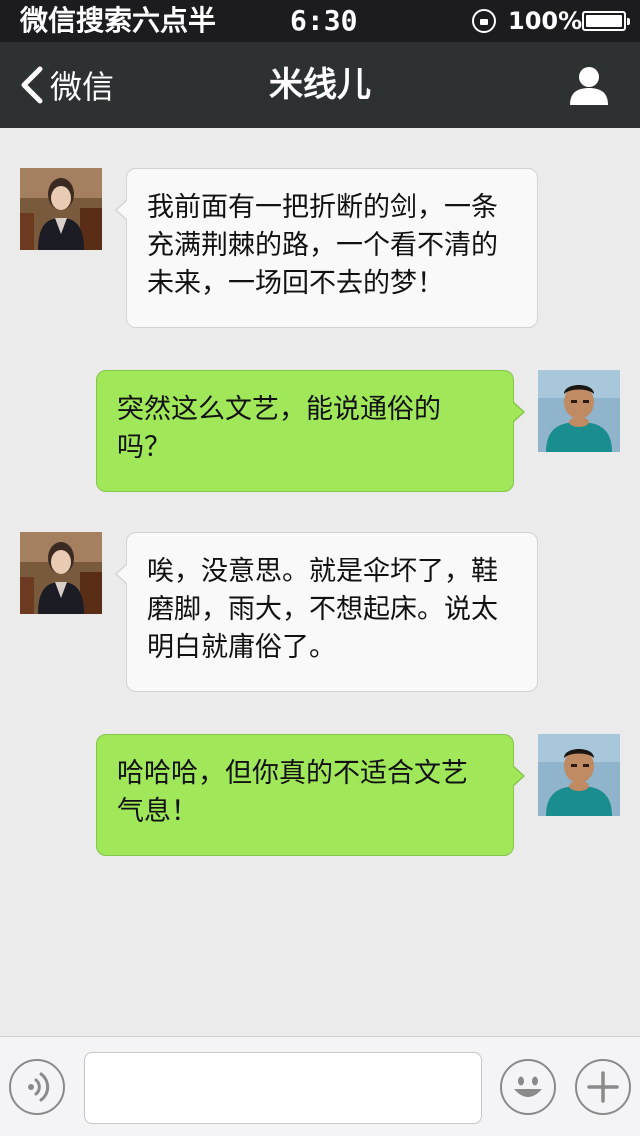 This screenshot has height=1136, width=640. Describe the element at coordinates (589, 85) in the screenshot. I see `person-icon` at that location.